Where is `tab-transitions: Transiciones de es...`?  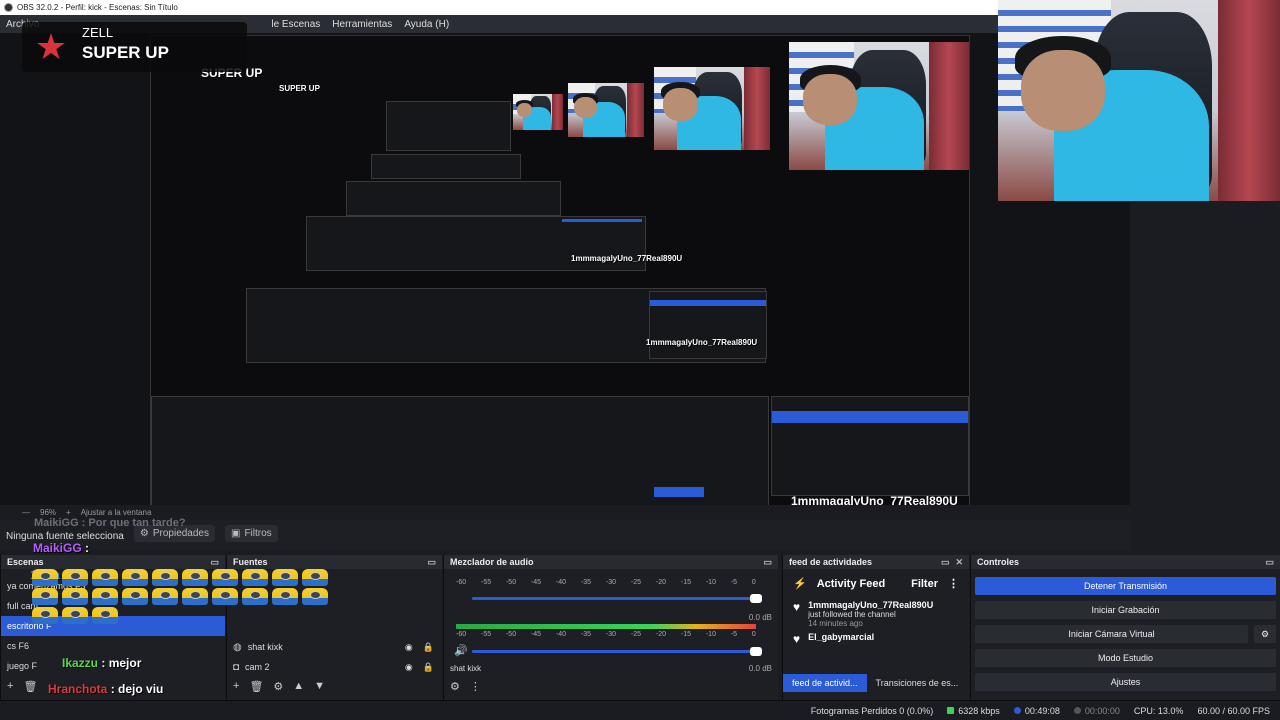 tab-transitions: Transiciones de es... is located at coordinates (917, 683).